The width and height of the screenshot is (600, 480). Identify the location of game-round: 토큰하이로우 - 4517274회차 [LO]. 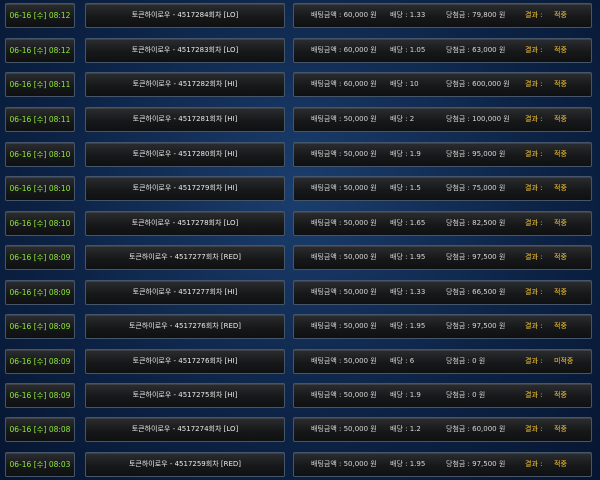
(185, 429).